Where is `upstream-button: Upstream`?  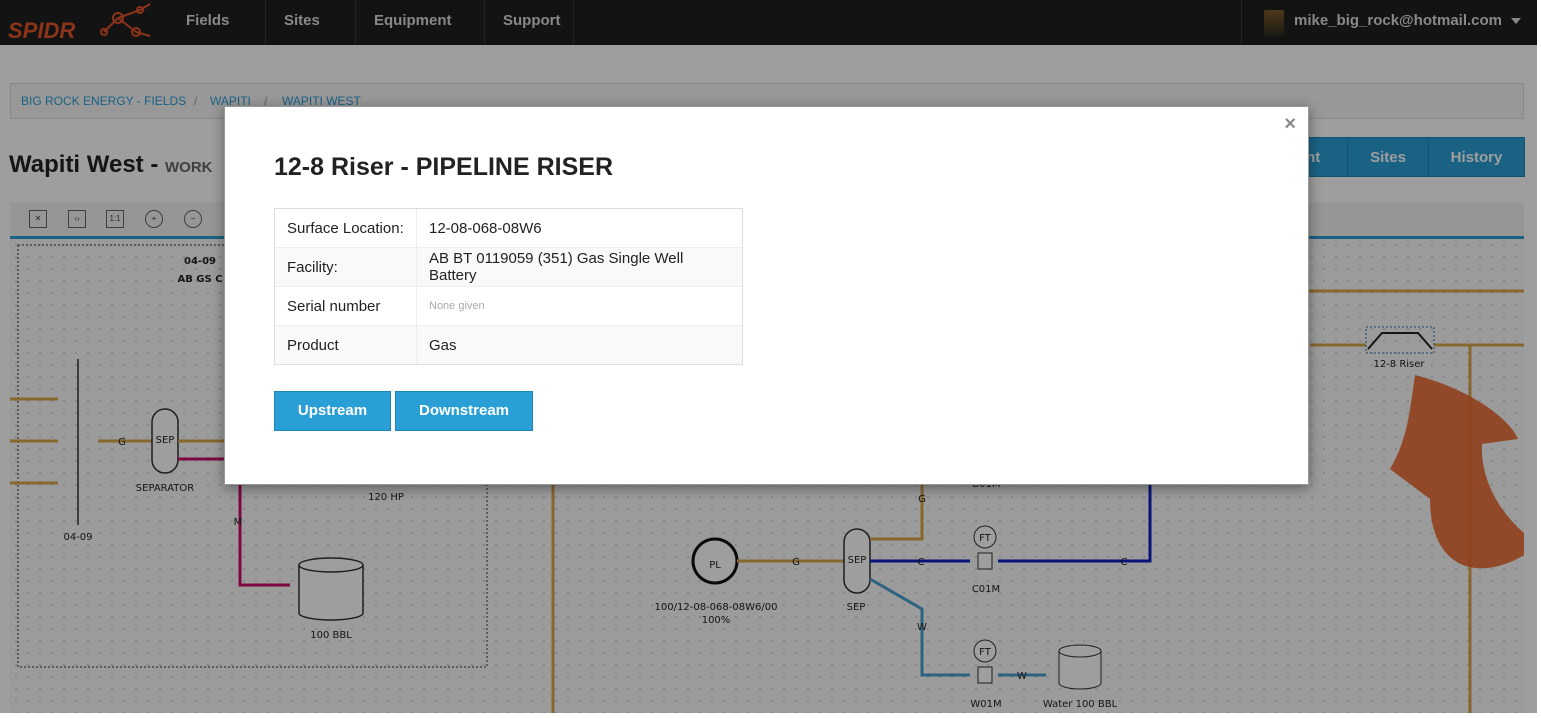 upstream-button: Upstream is located at coordinates (332, 411).